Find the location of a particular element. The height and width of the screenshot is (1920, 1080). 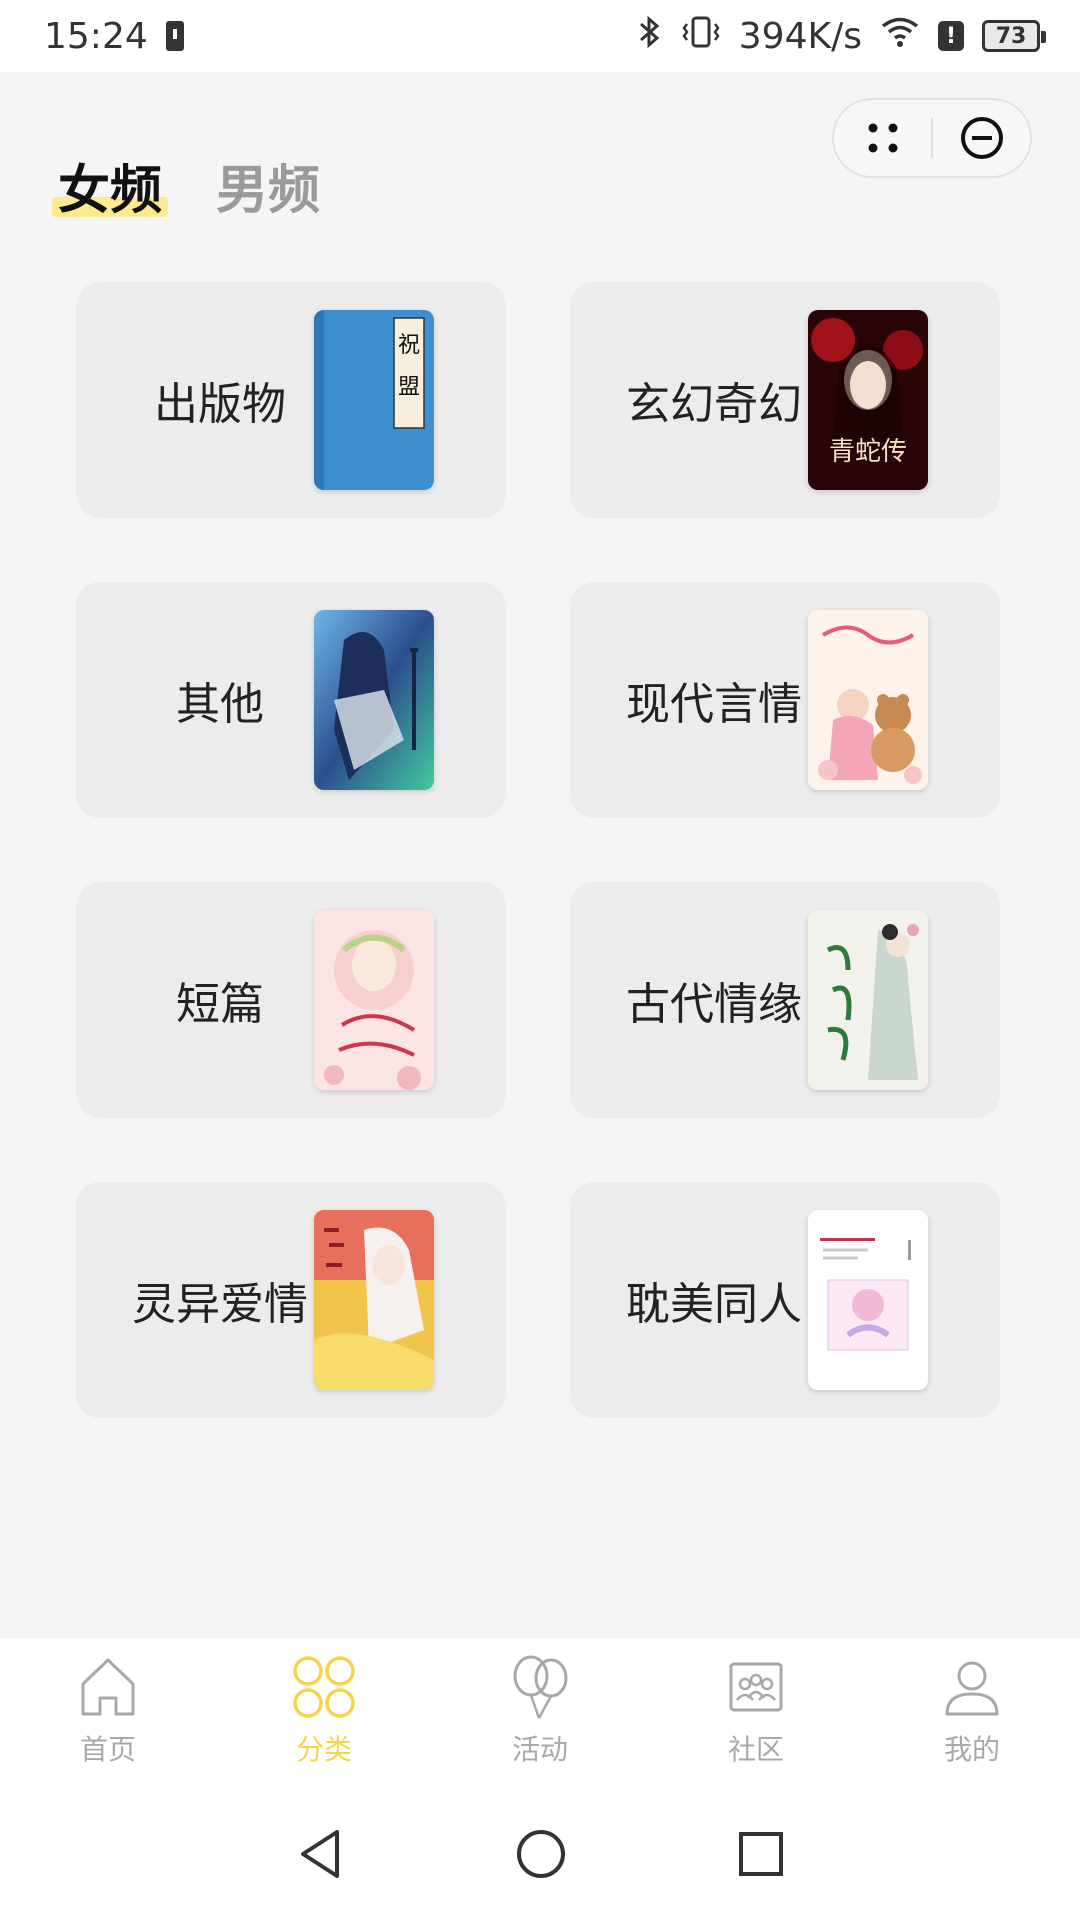

category-label: 耽美同人 is located at coordinates (714, 1304).